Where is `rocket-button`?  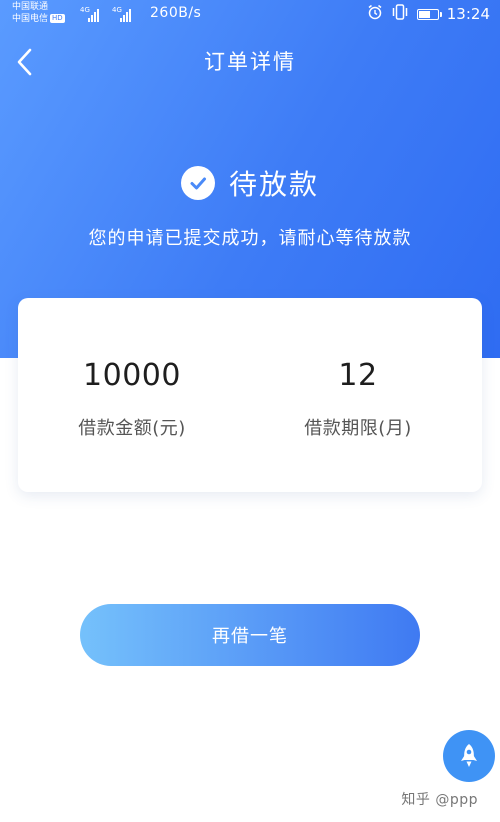 rocket-button is located at coordinates (469, 756).